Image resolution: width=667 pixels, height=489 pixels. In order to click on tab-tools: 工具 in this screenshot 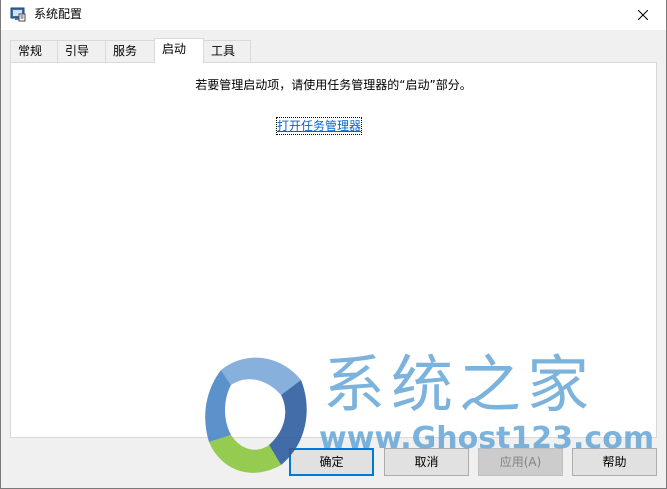, I will do `click(227, 51)`.